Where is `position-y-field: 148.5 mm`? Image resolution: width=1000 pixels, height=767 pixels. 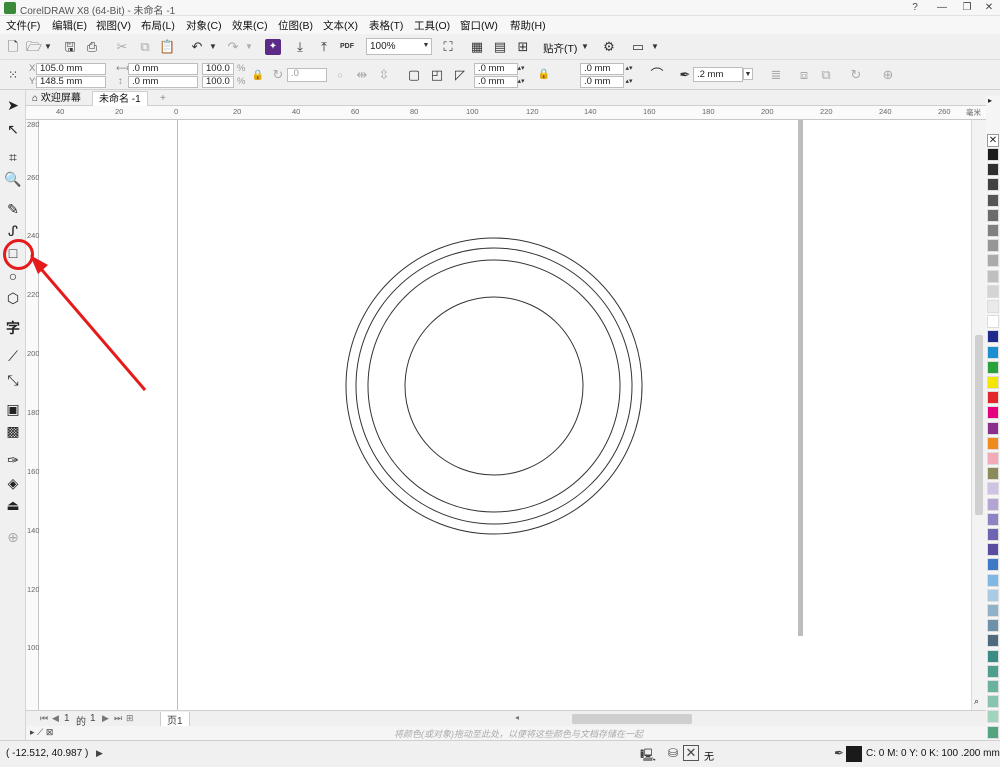 position-y-field: 148.5 mm is located at coordinates (71, 82).